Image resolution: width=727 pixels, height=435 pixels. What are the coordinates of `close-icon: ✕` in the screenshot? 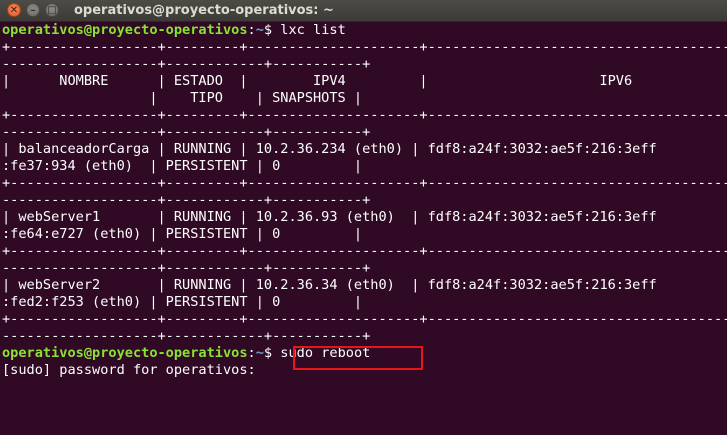 It's located at (14, 10).